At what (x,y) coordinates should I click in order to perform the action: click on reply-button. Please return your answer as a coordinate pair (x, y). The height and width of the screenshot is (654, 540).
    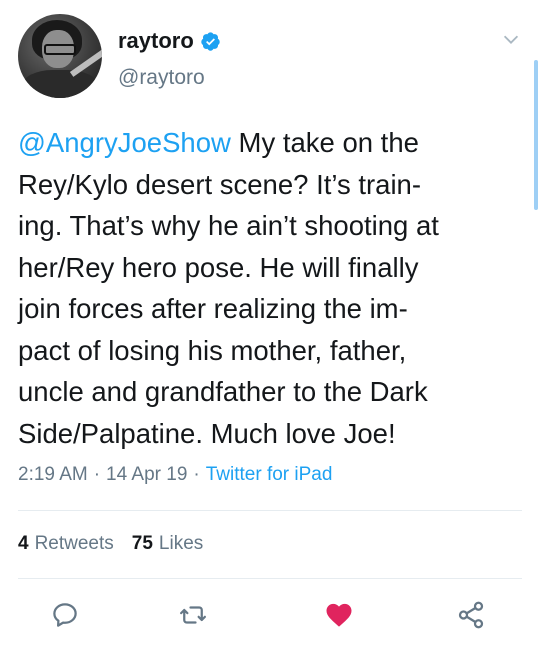
    Looking at the image, I should click on (65, 615).